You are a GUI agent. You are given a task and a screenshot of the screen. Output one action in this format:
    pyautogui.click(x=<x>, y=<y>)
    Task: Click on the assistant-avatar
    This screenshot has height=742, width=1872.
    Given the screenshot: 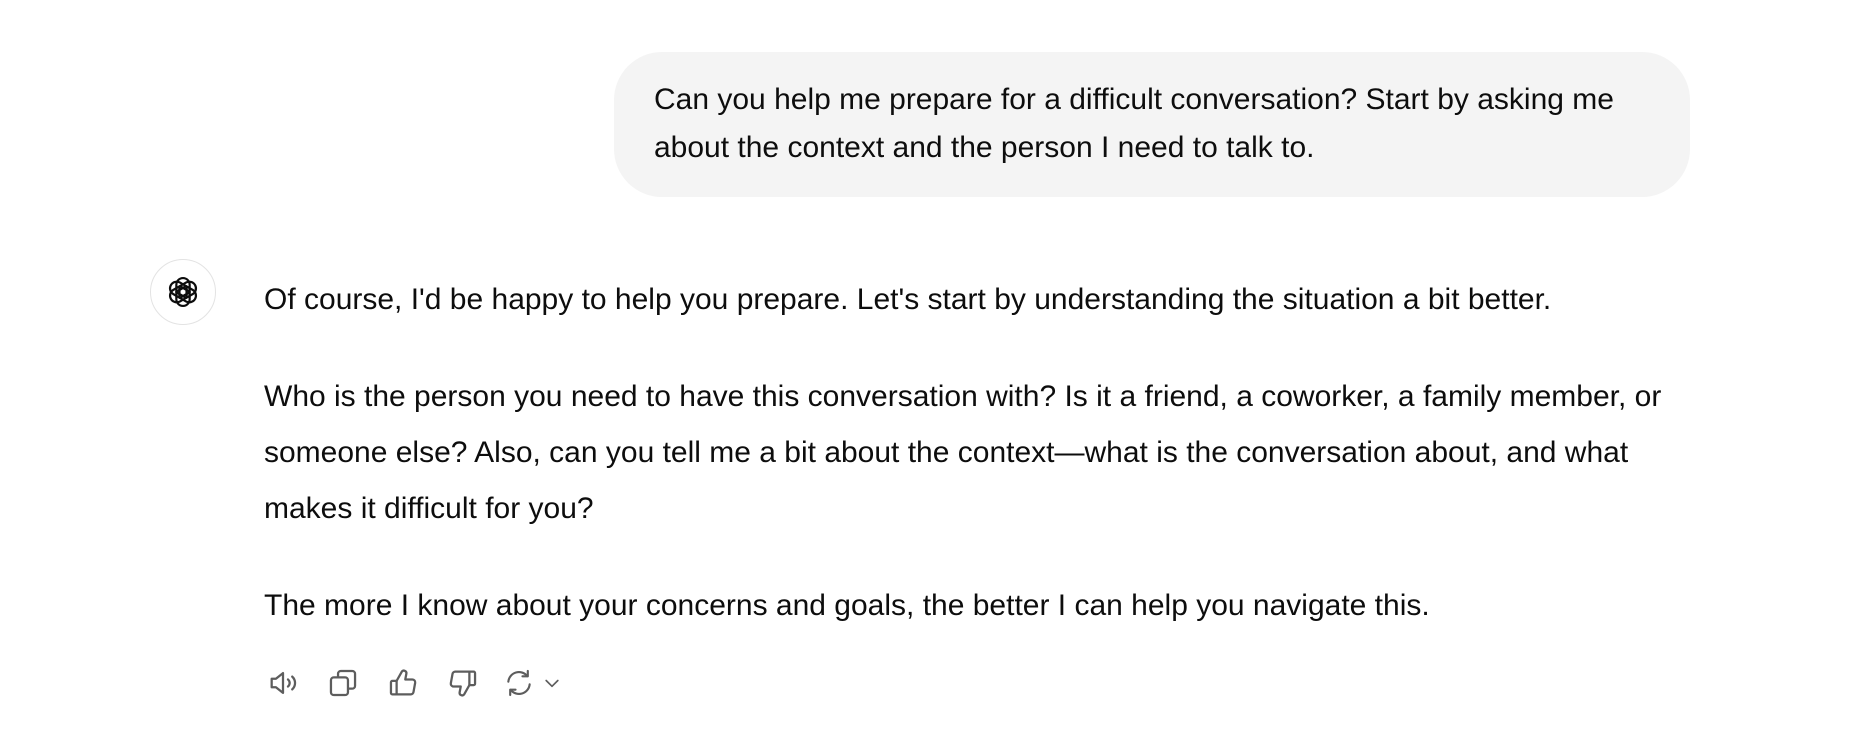 What is the action you would take?
    pyautogui.click(x=183, y=292)
    